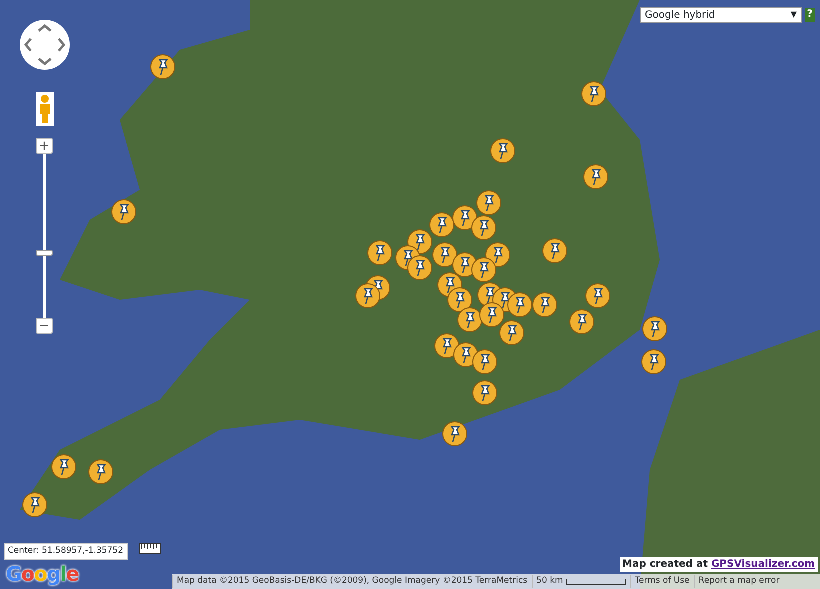 The width and height of the screenshot is (820, 589). What do you see at coordinates (665, 564) in the screenshot?
I see `credit-text: Map created at` at bounding box center [665, 564].